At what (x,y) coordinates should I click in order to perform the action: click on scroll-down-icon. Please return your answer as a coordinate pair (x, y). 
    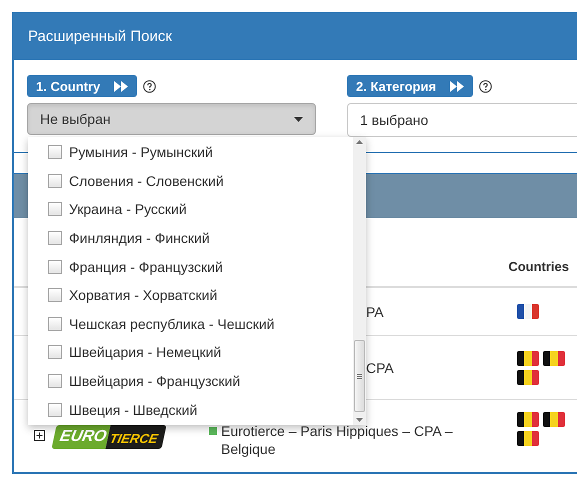
    Looking at the image, I should click on (359, 420).